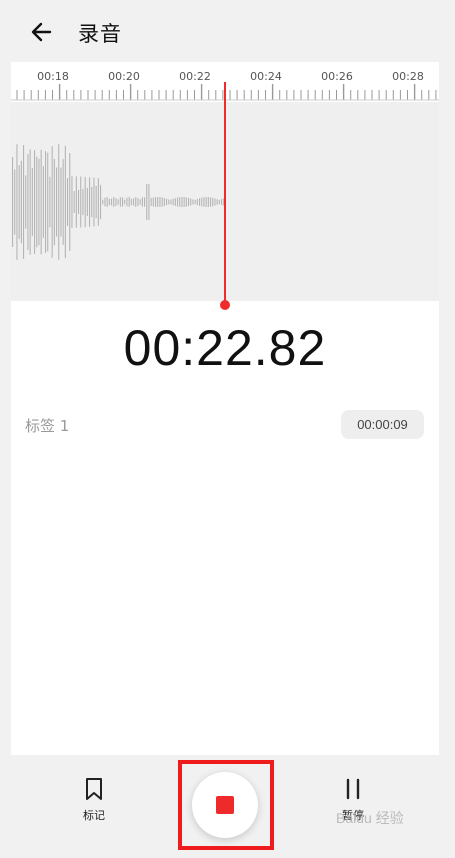  What do you see at coordinates (227, 31) in the screenshot?
I see `app-header: 录音` at bounding box center [227, 31].